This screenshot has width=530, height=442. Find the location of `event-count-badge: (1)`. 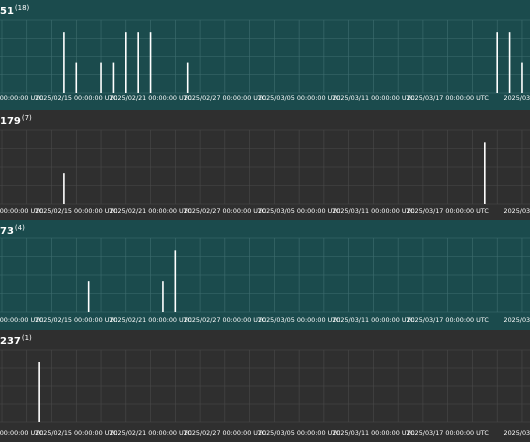

event-count-badge: (1) is located at coordinates (26, 338).